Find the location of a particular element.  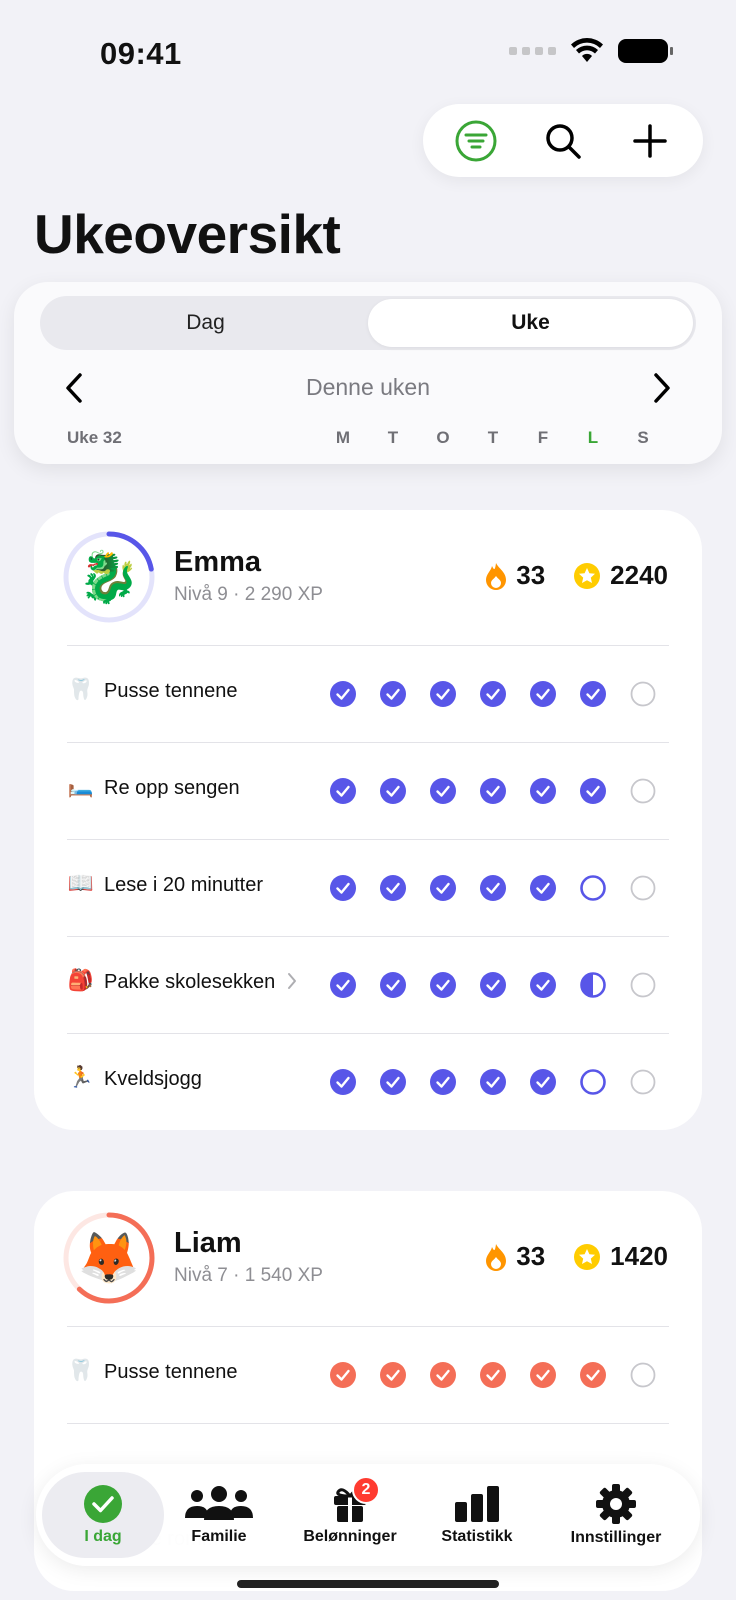

task-row: 🛏️ Re opp sengen is located at coordinates (368, 791).